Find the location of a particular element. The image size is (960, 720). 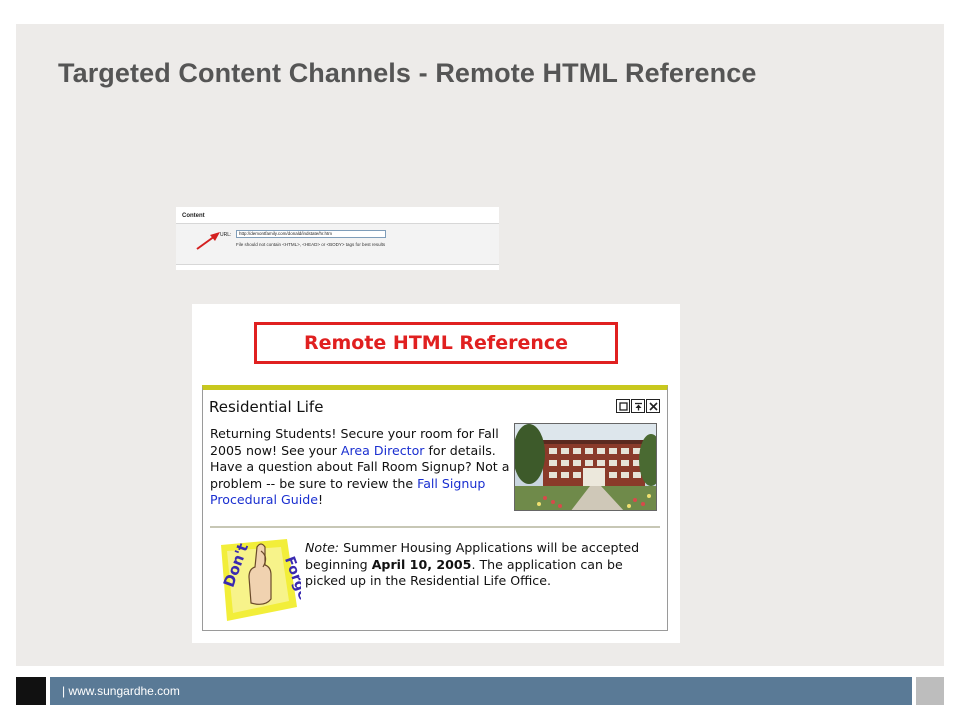

footer-website: | www.sungardhe.com is located at coordinates (121, 691).